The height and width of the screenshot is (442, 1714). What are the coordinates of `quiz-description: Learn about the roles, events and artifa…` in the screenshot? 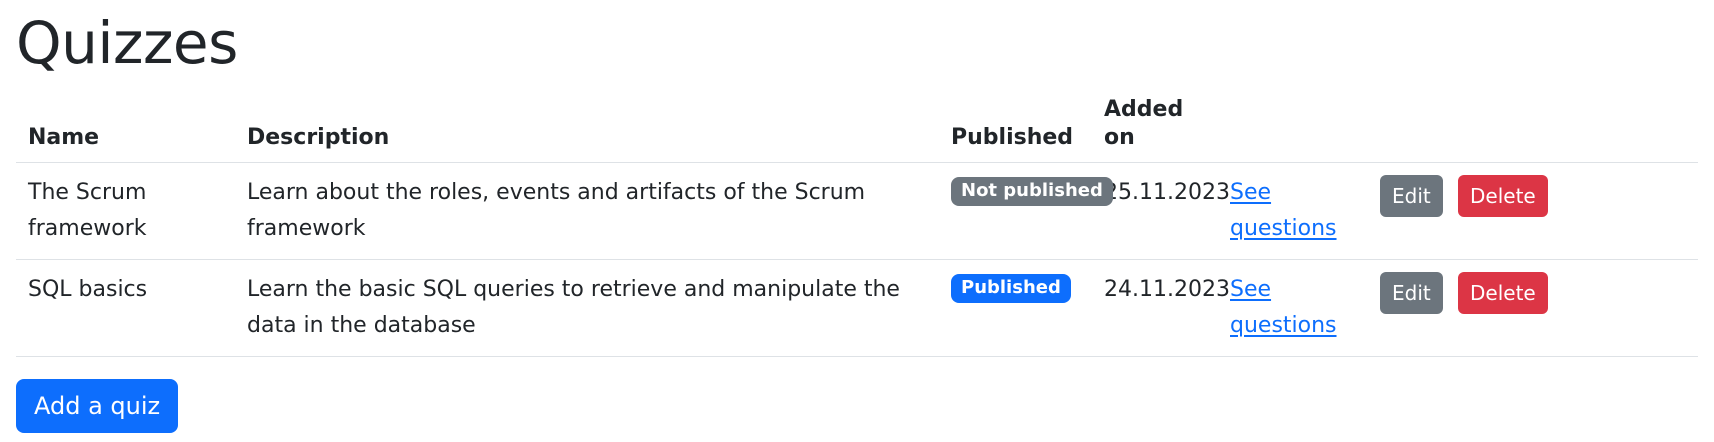 It's located at (587, 211).